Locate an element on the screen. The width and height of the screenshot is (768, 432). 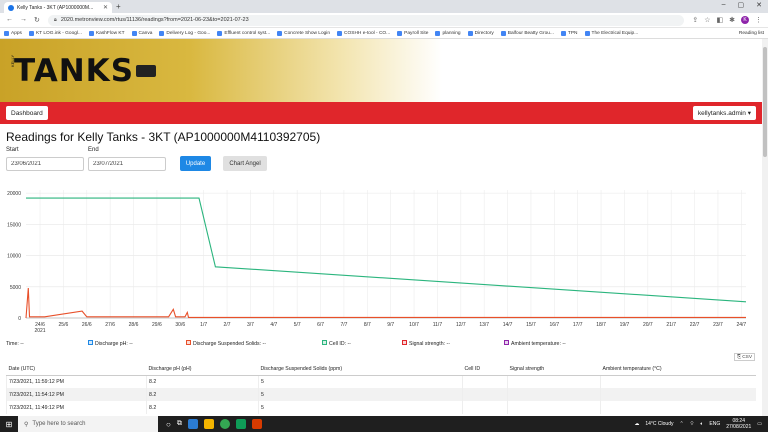
taskbar-clock: 08:24 27/08/2021 is located at coordinates (738, 424).